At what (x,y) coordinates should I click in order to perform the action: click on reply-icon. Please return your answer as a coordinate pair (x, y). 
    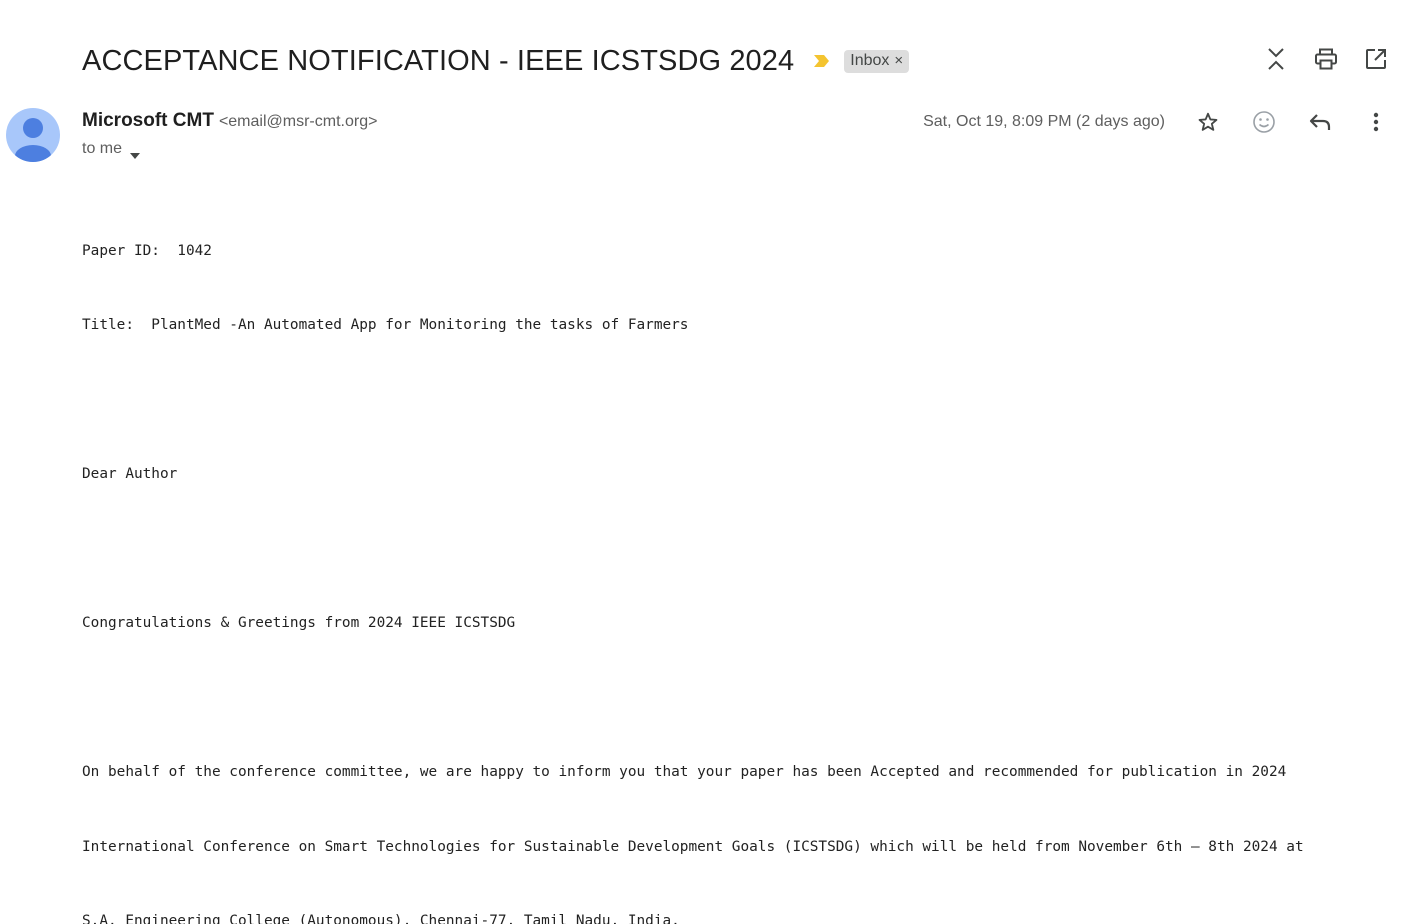
    Looking at the image, I should click on (1320, 122).